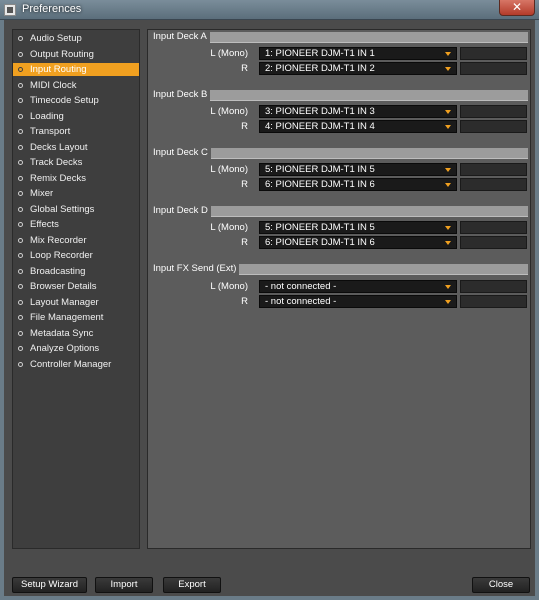 The width and height of the screenshot is (539, 600). I want to click on deck-c-right-input-select: 6: PIONEER DJM-T1 IN 6, so click(358, 184).